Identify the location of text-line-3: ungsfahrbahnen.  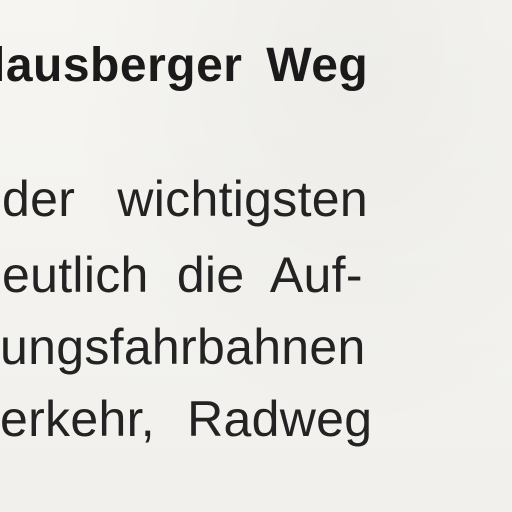
(183, 347).